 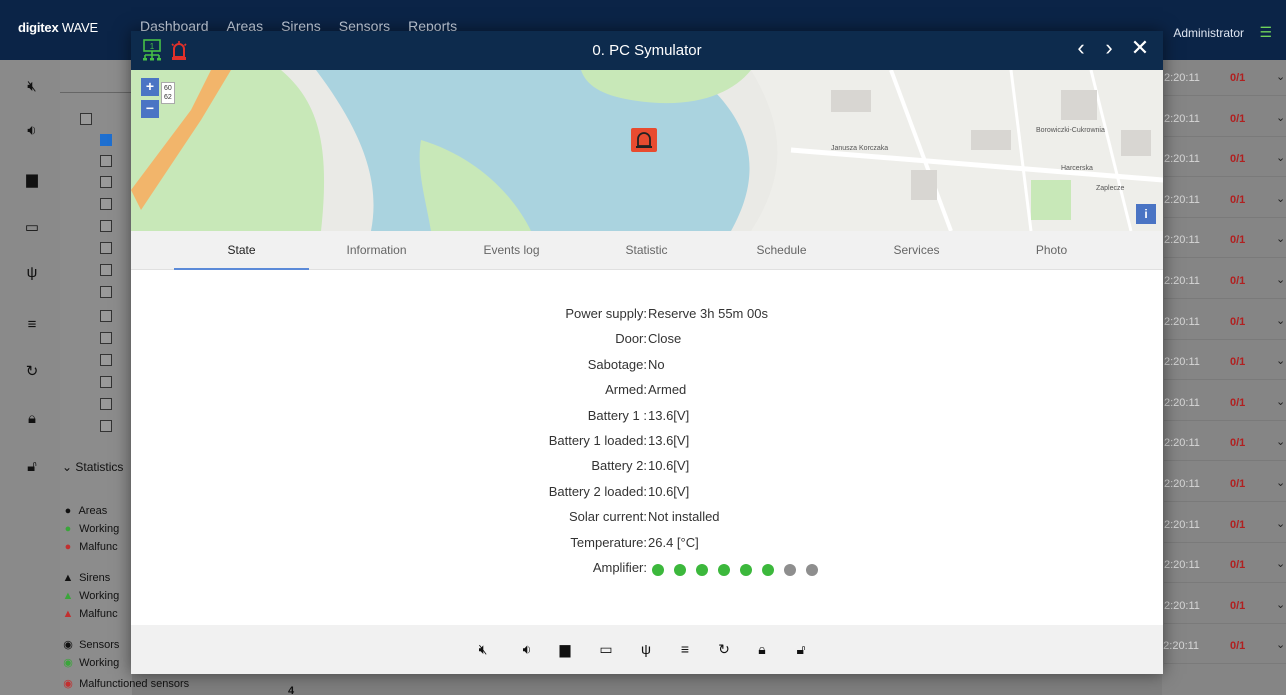 What do you see at coordinates (1208, 33) in the screenshot?
I see `user-name: Administrator` at bounding box center [1208, 33].